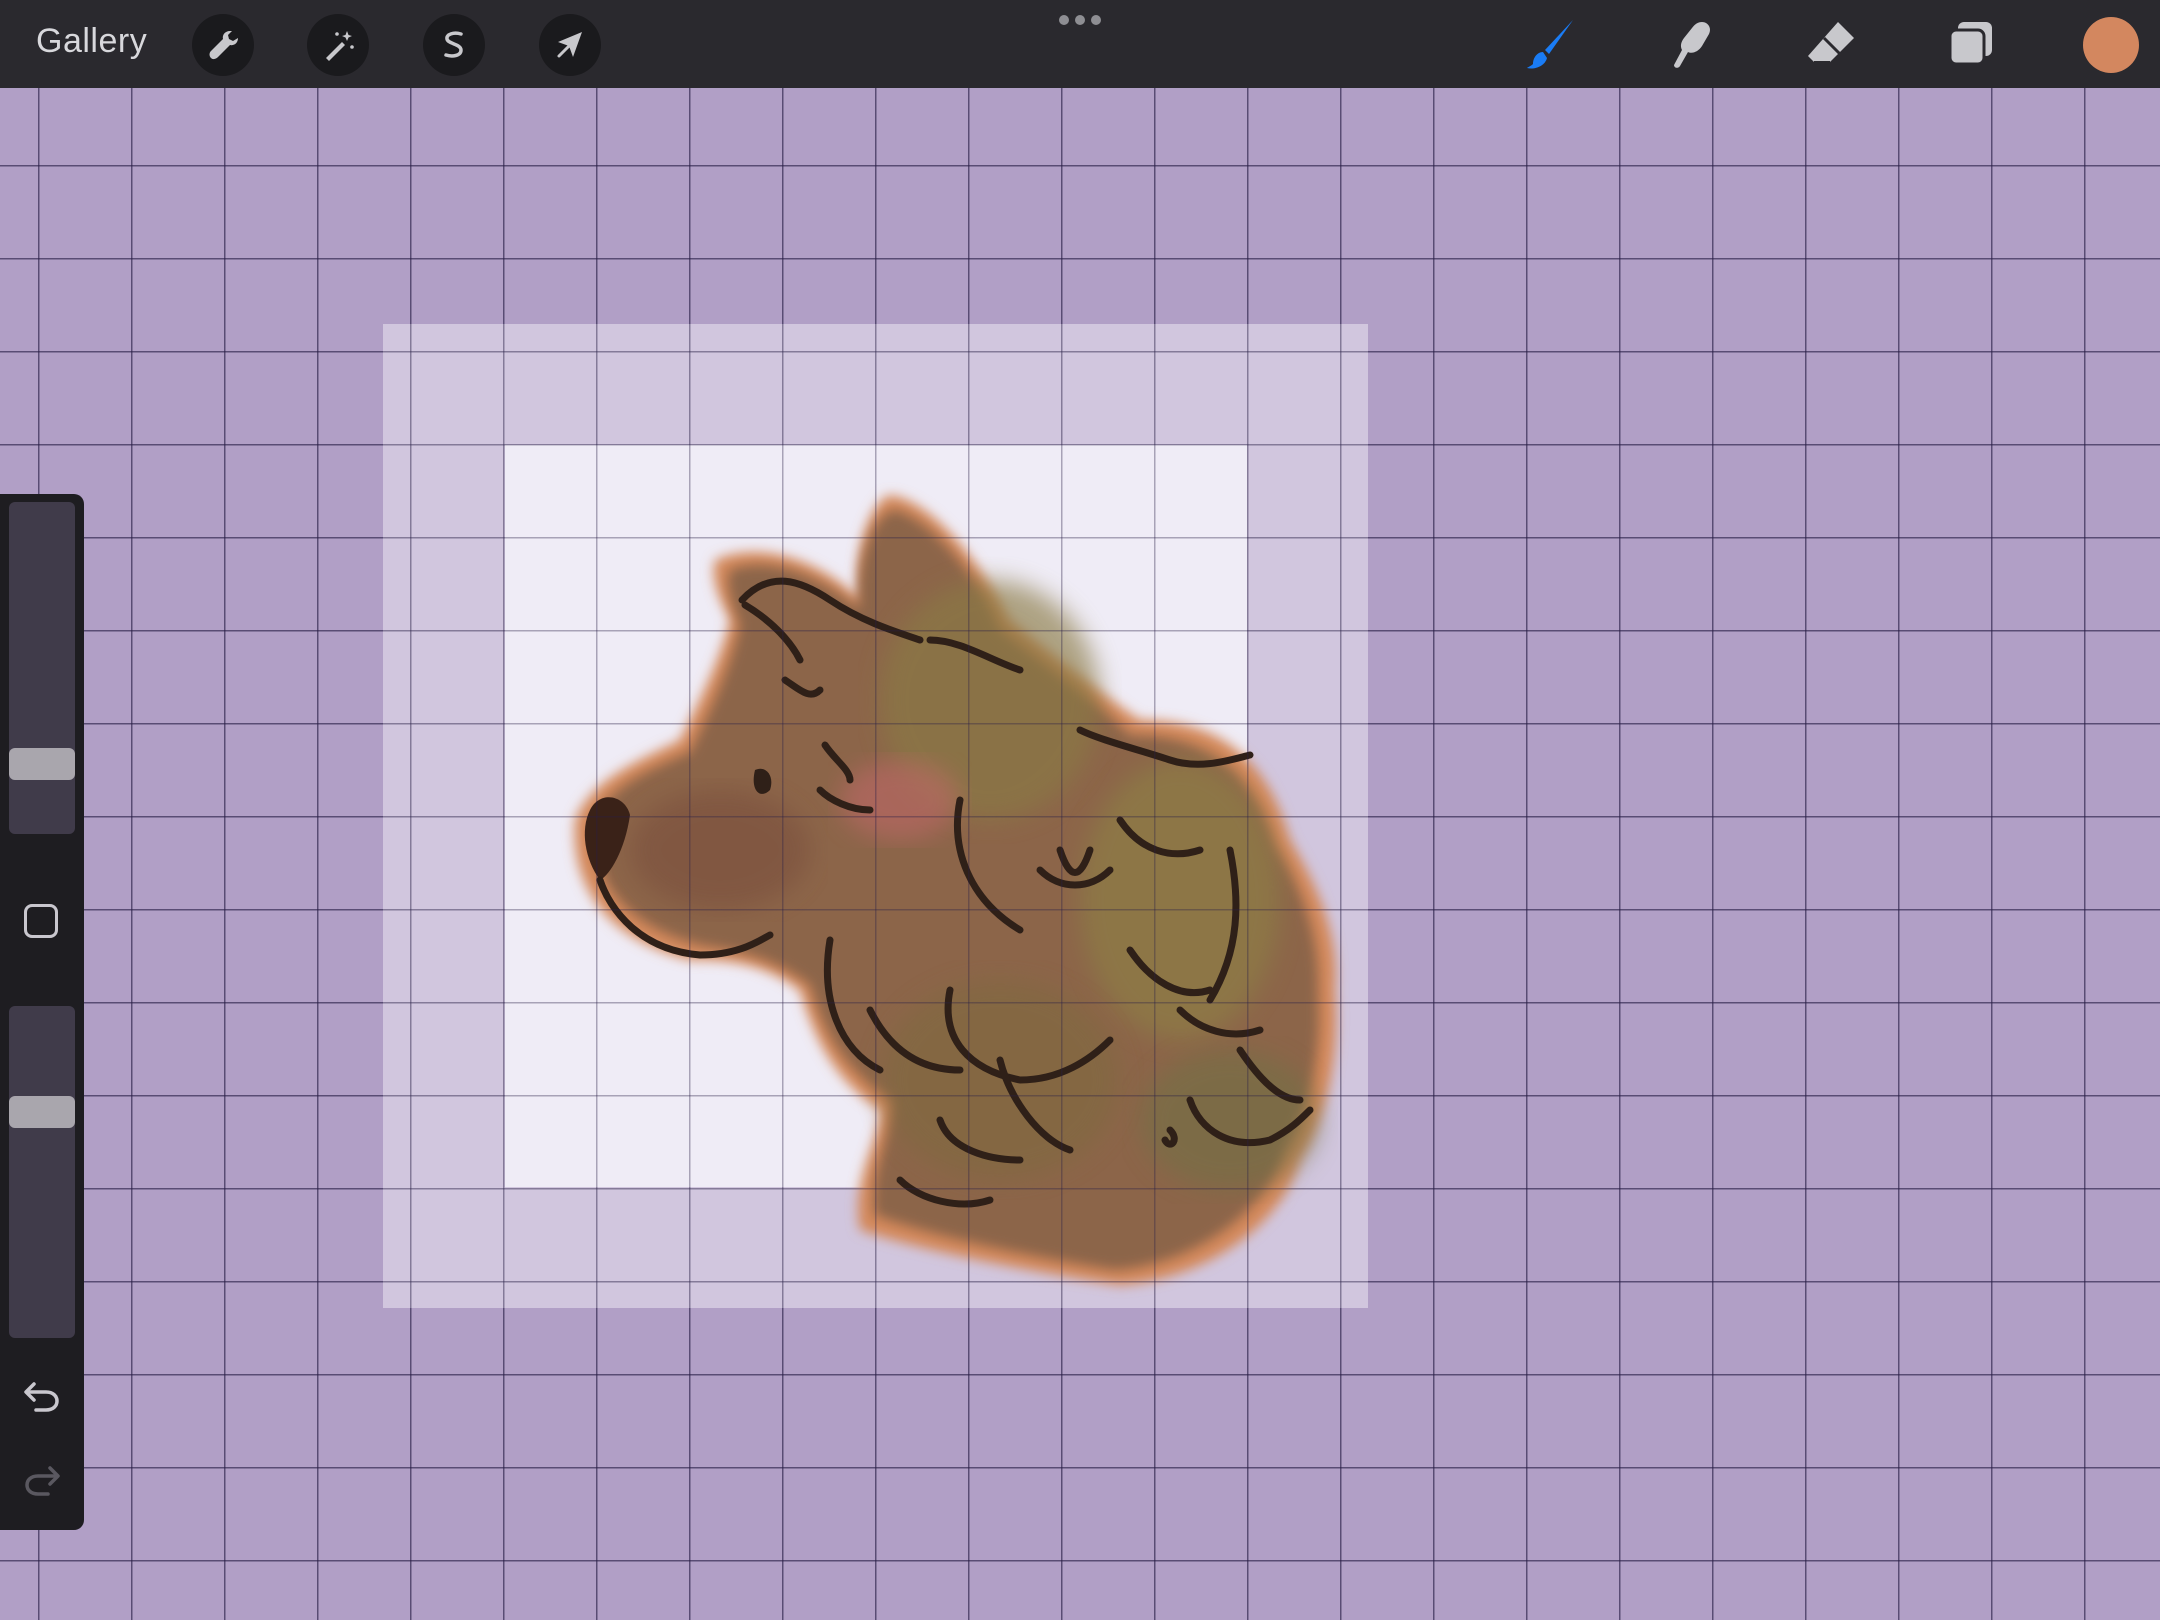  I want to click on arrow-cursor-icon, so click(569, 45).